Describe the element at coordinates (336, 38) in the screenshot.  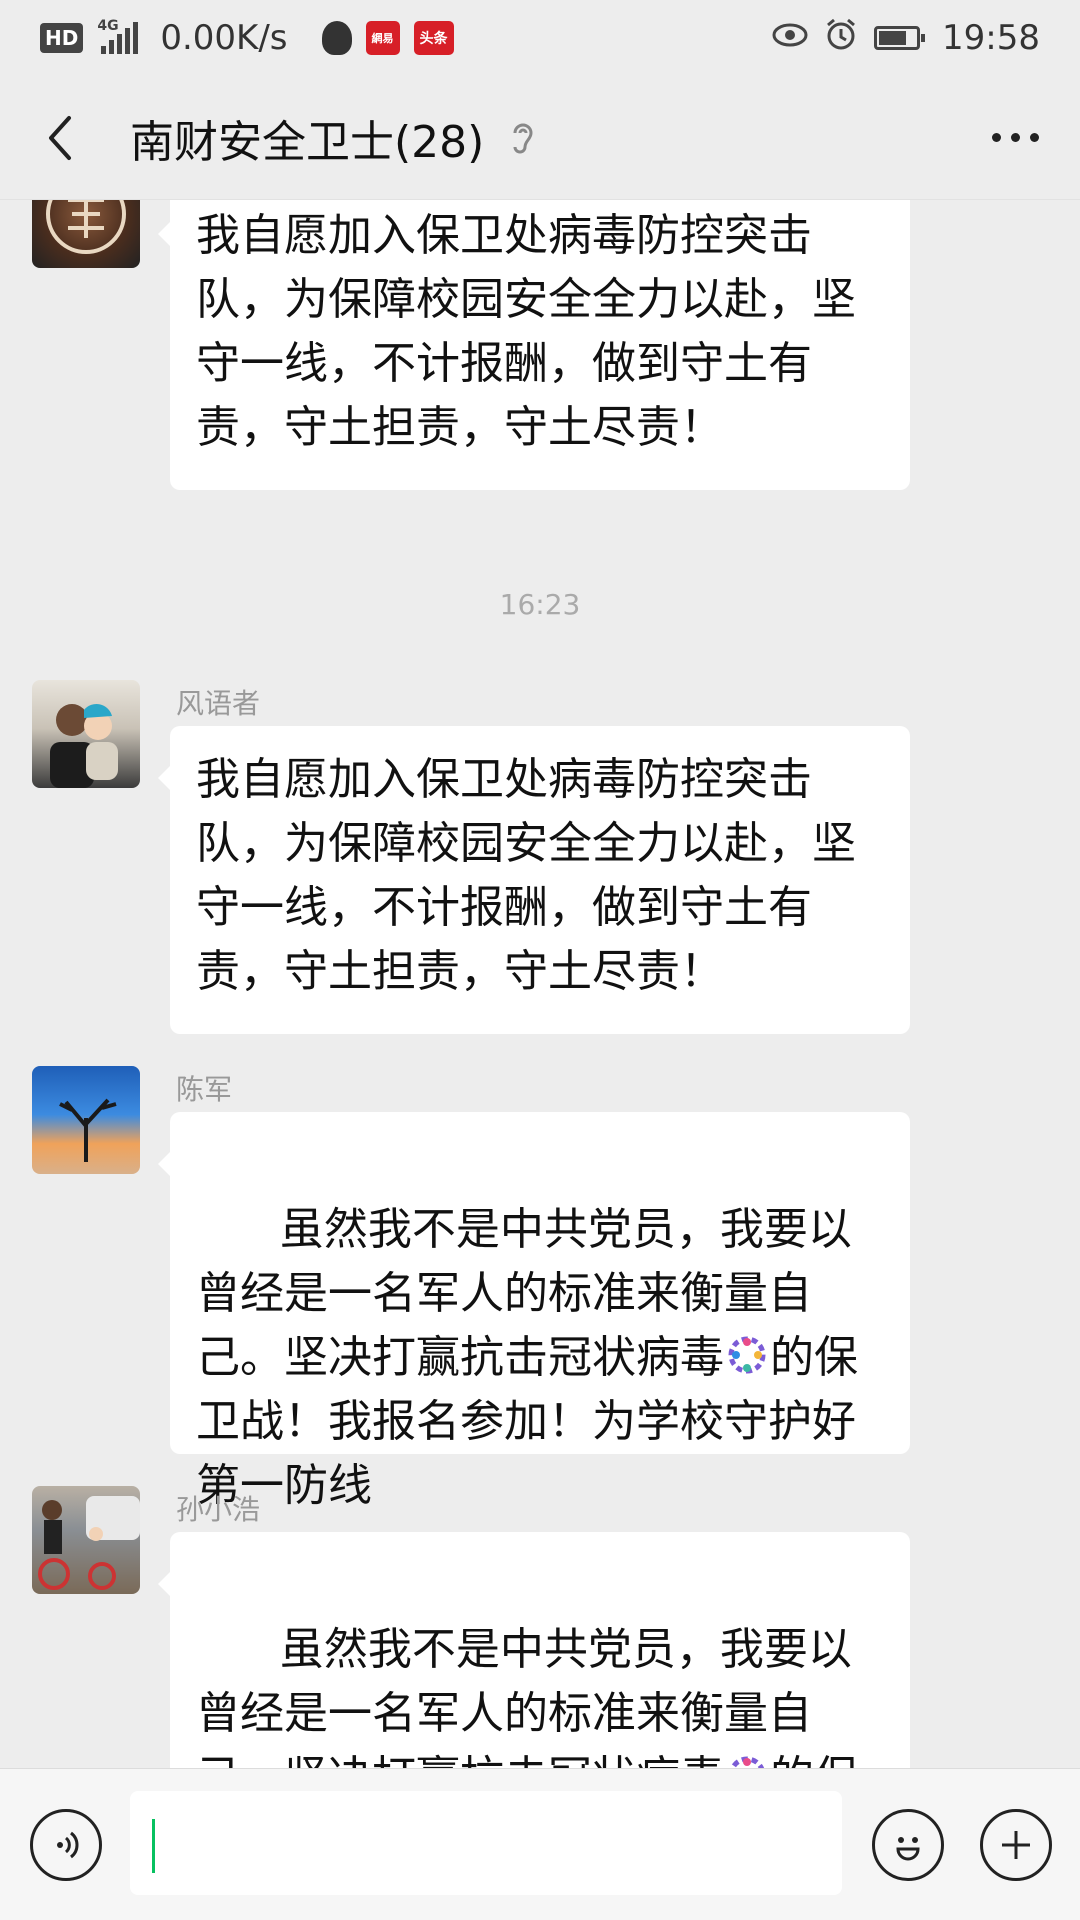
I see `qq-notification-icon` at that location.